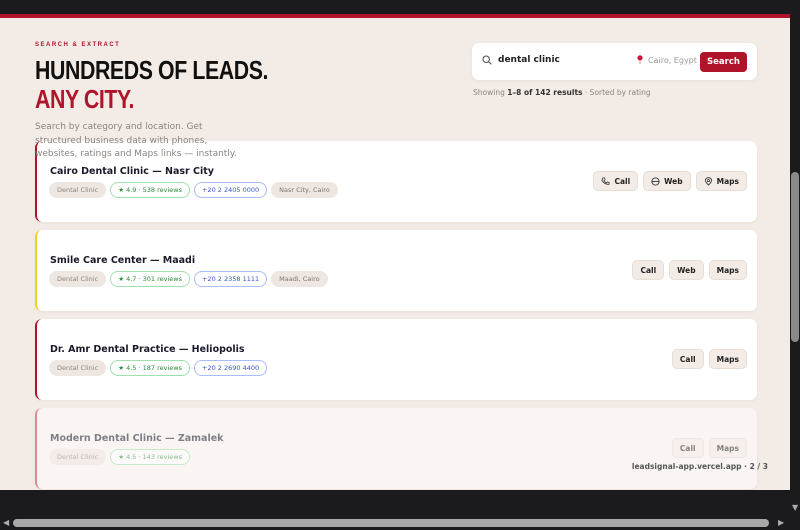 The width and height of the screenshot is (800, 530). What do you see at coordinates (78, 45) in the screenshot?
I see `eyebrow: SEARCH & EXTRACT` at bounding box center [78, 45].